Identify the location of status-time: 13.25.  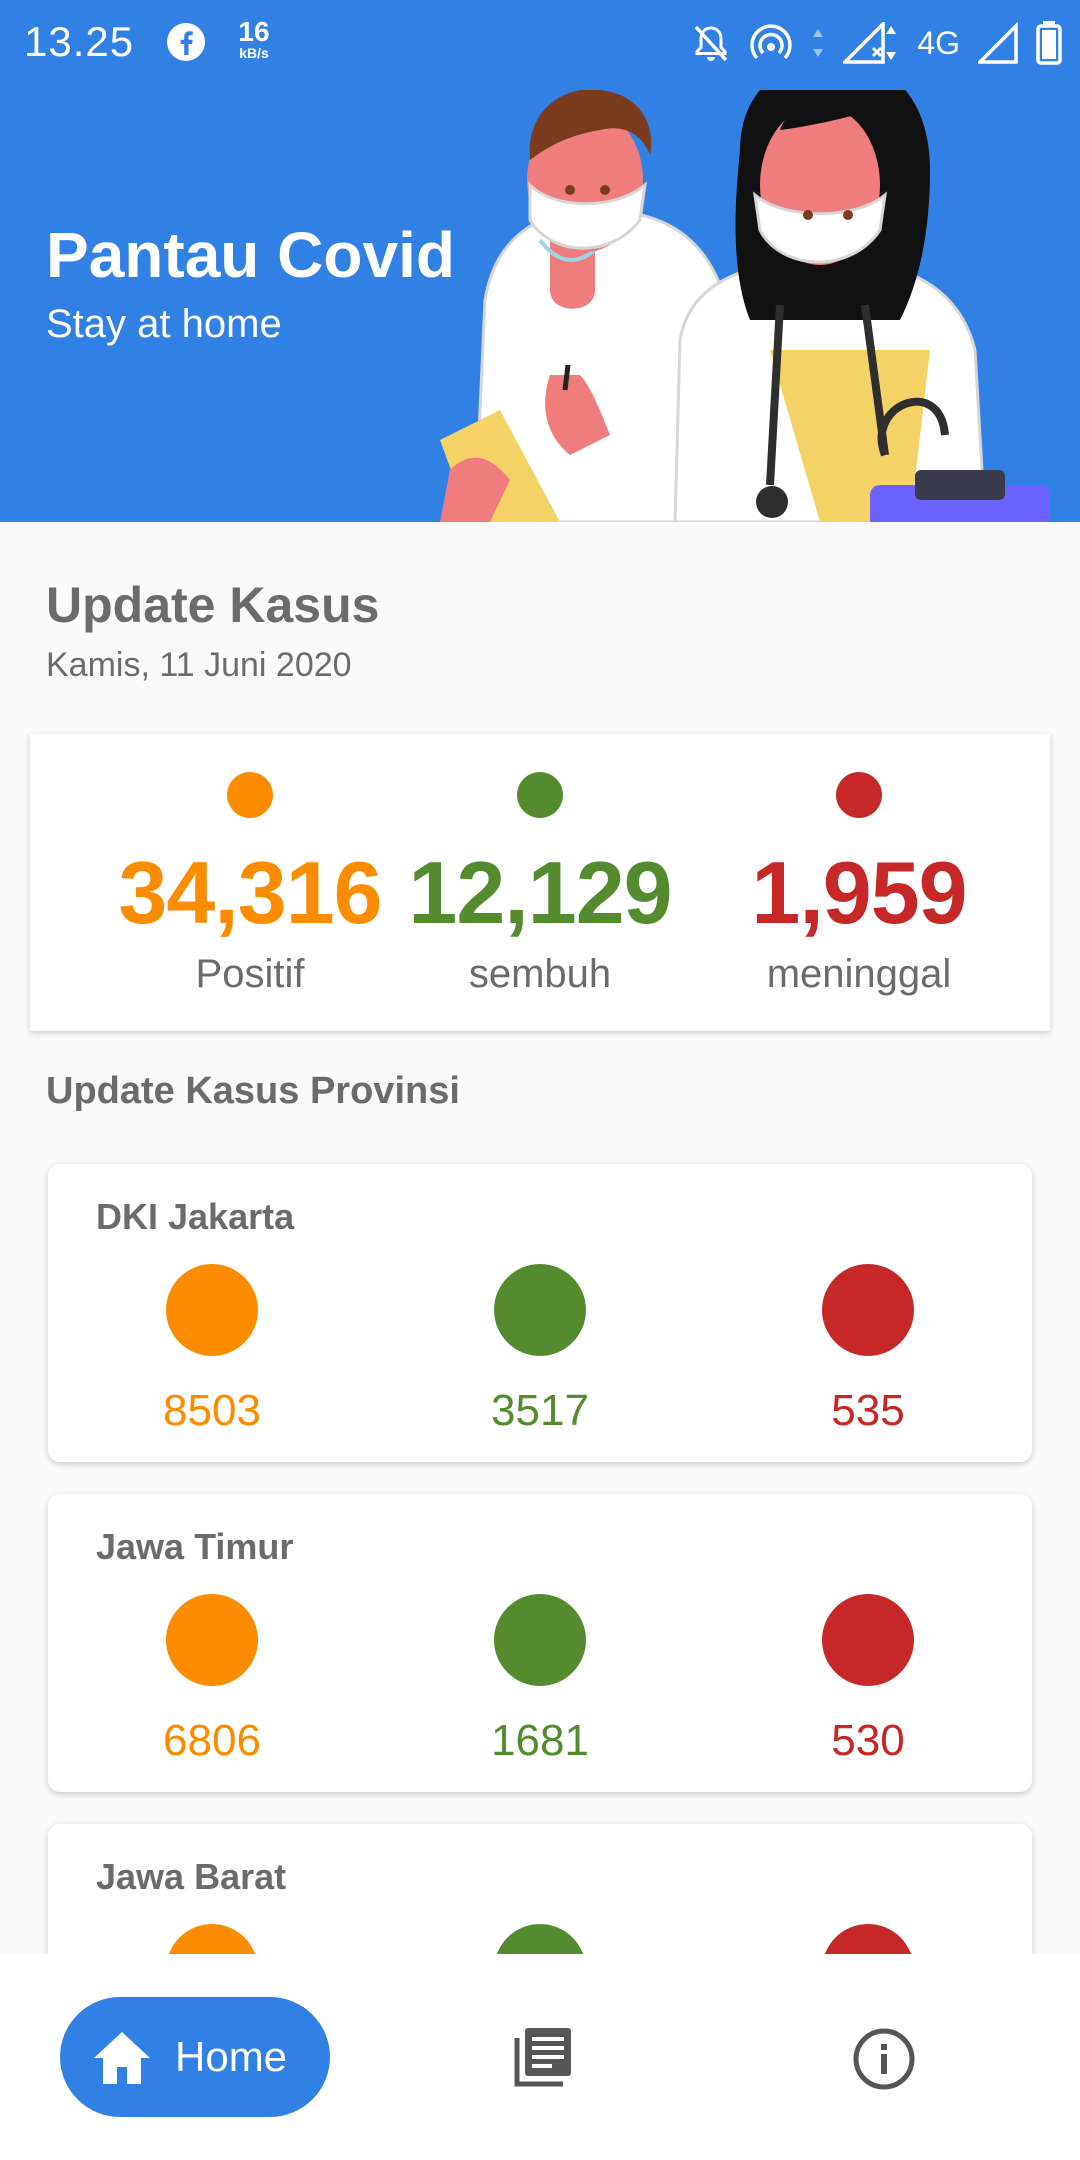
(79, 41).